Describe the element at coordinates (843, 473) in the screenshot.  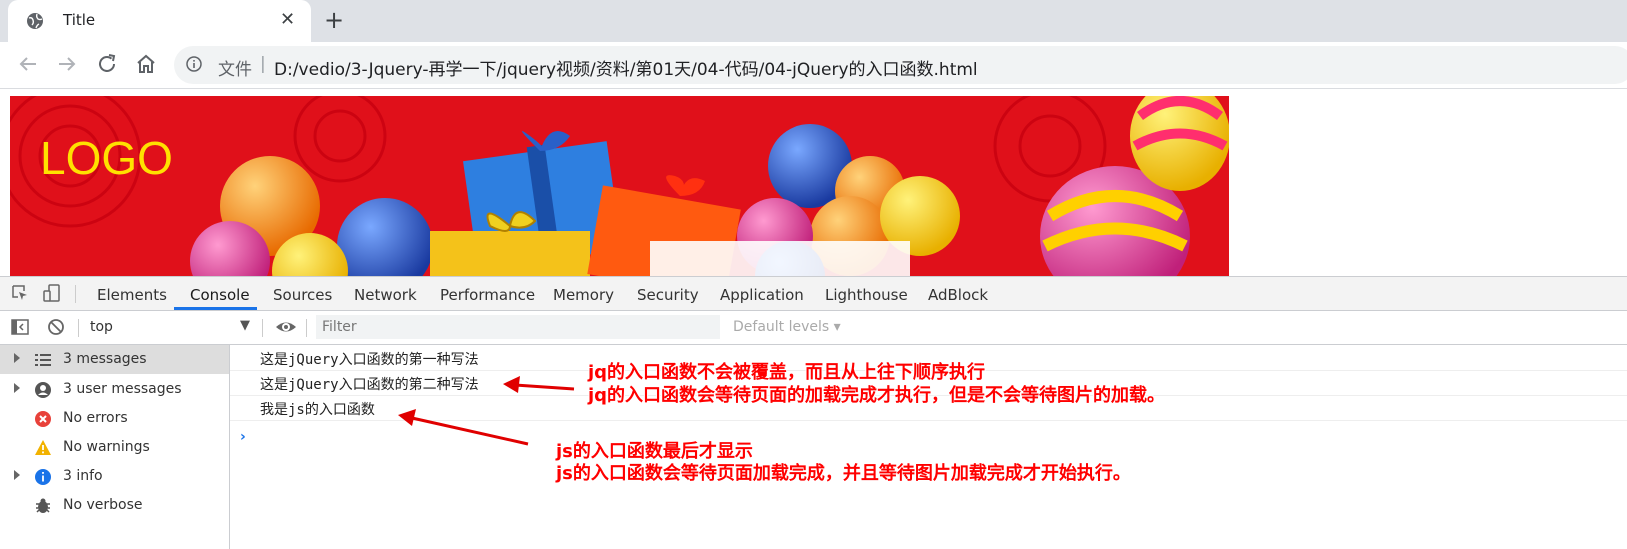
I see `annotation-js-line2: js的入口函数会等待页面加载完成，并且等待图片加载完成才开始执行。` at that location.